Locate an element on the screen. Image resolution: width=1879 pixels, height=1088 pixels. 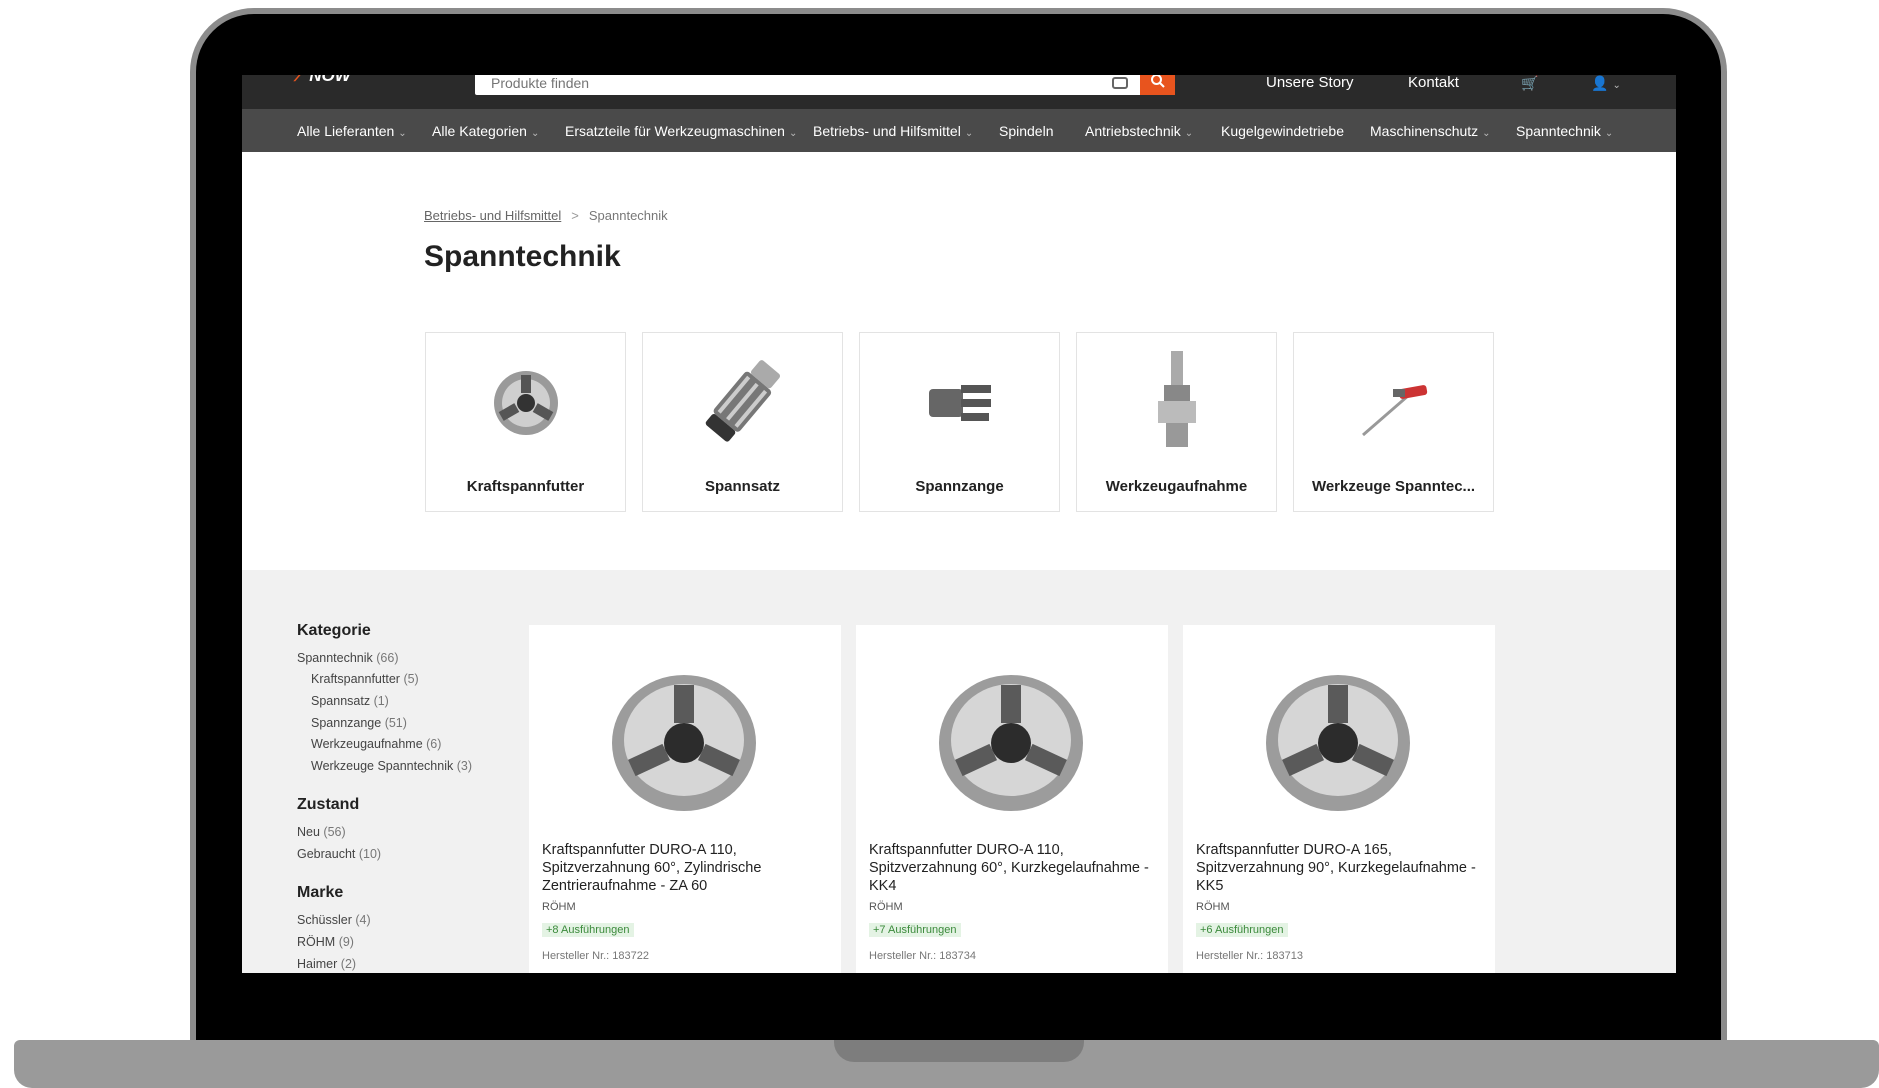
filter-title-kategorie: Kategorie is located at coordinates (334, 630).